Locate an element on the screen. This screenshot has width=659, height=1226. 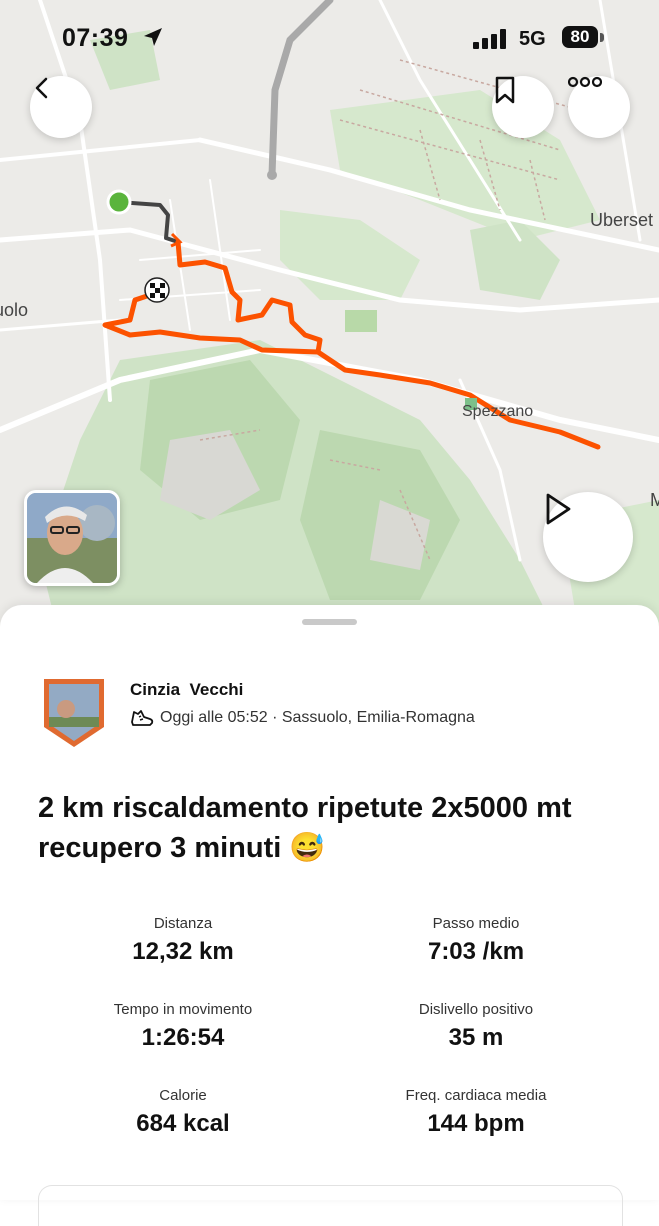
status-time: 07:39 is located at coordinates (95, 38).